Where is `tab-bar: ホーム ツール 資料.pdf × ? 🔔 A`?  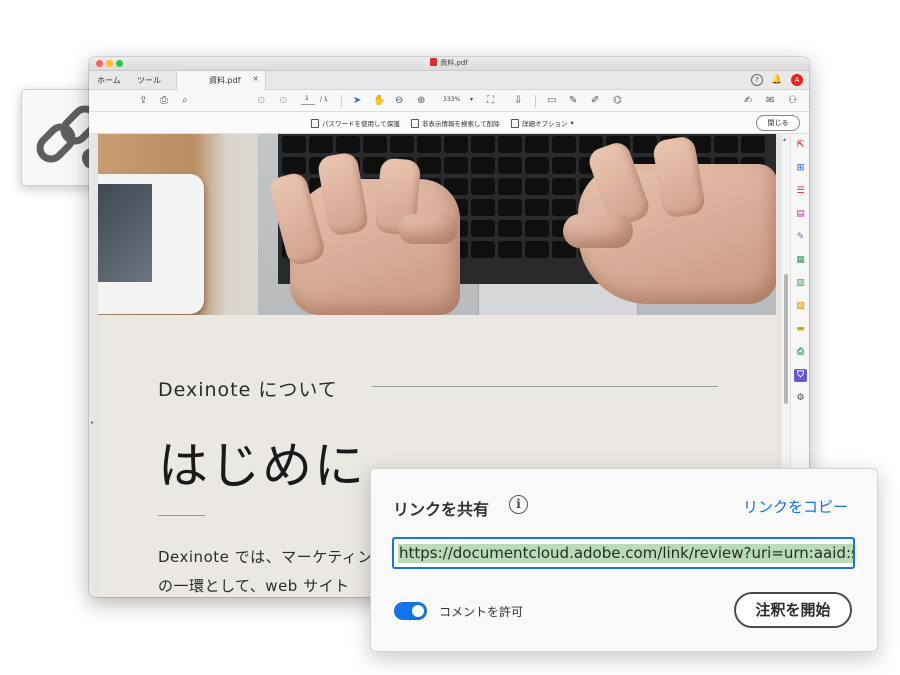 tab-bar: ホーム ツール 資料.pdf × ? 🔔 A is located at coordinates (449, 80).